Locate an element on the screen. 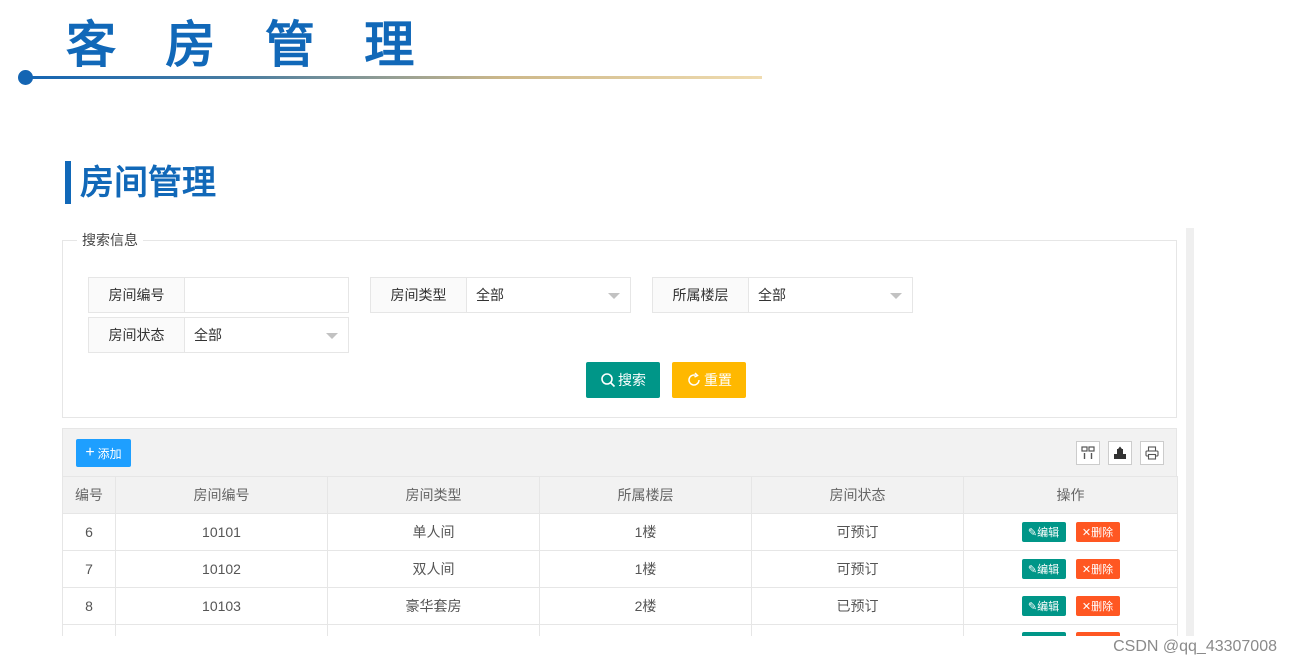  column-header: 编号 is located at coordinates (89, 495).